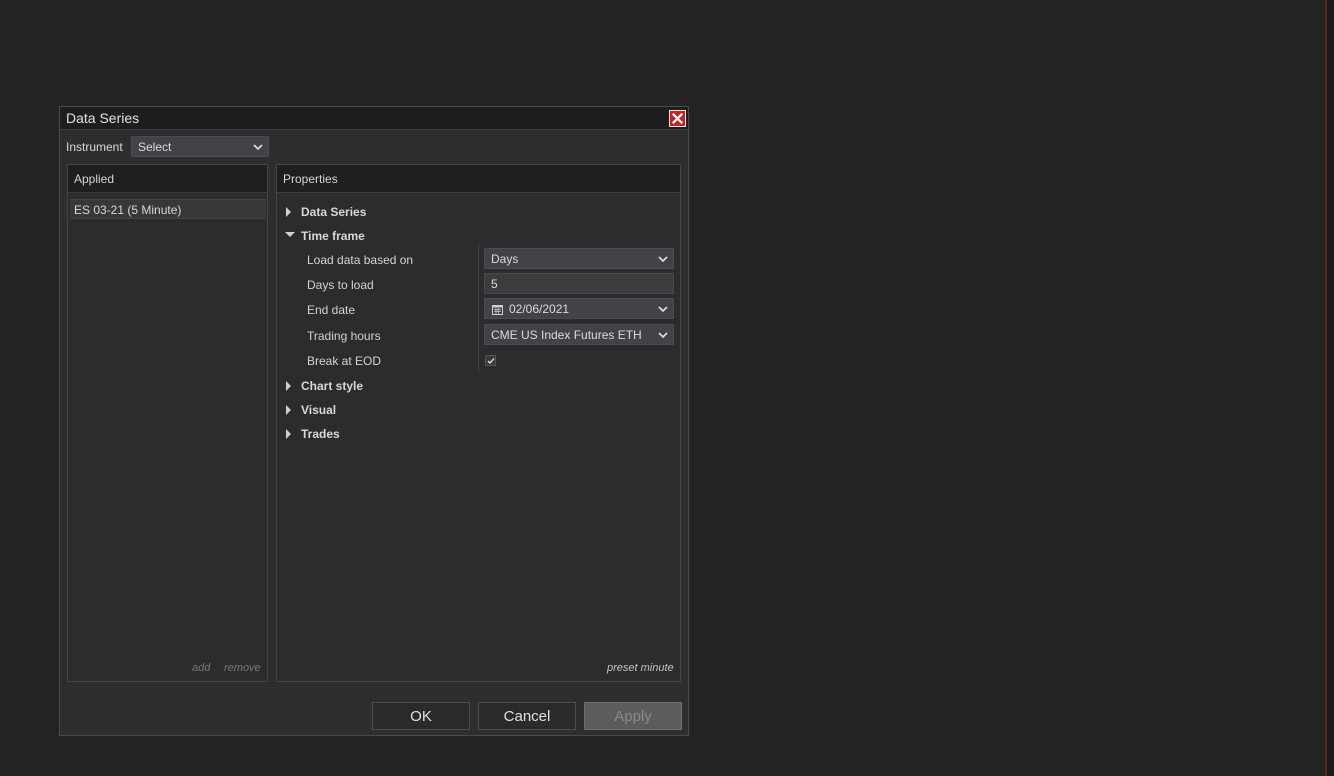  Describe the element at coordinates (331, 310) in the screenshot. I see `end-date-label: End date` at that location.